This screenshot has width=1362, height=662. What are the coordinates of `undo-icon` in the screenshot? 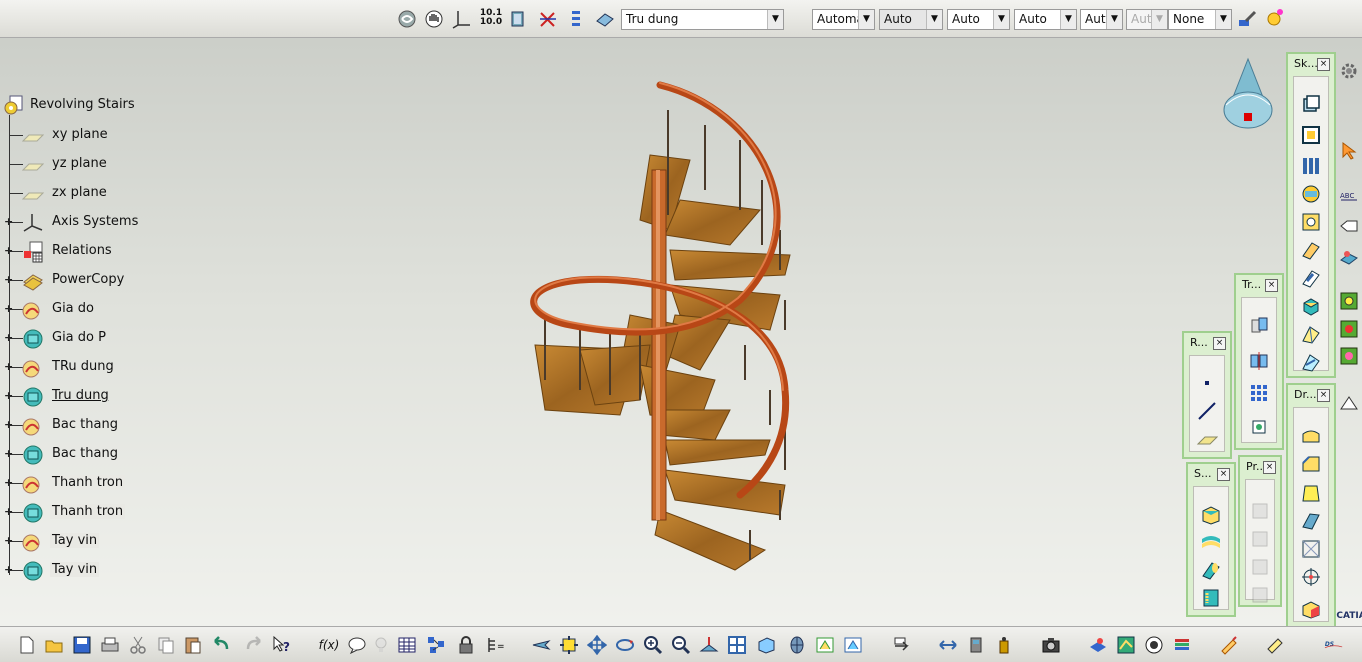 It's located at (221, 645).